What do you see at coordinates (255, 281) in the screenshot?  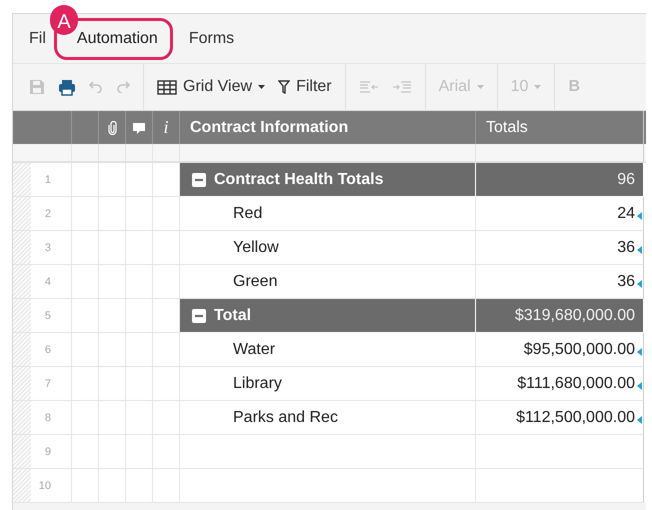 I see `table-cell: Green` at bounding box center [255, 281].